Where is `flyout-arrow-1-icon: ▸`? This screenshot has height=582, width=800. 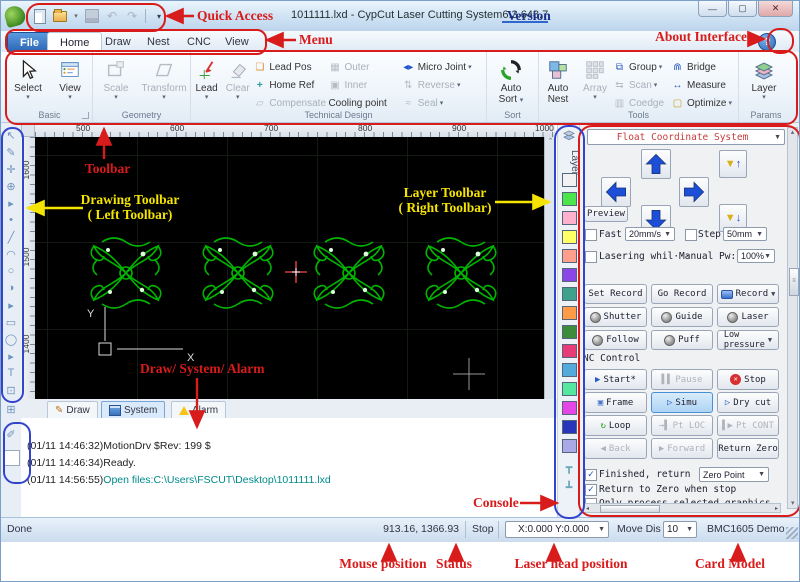
flyout-arrow-1-icon: ▸ is located at coordinates (11, 203).